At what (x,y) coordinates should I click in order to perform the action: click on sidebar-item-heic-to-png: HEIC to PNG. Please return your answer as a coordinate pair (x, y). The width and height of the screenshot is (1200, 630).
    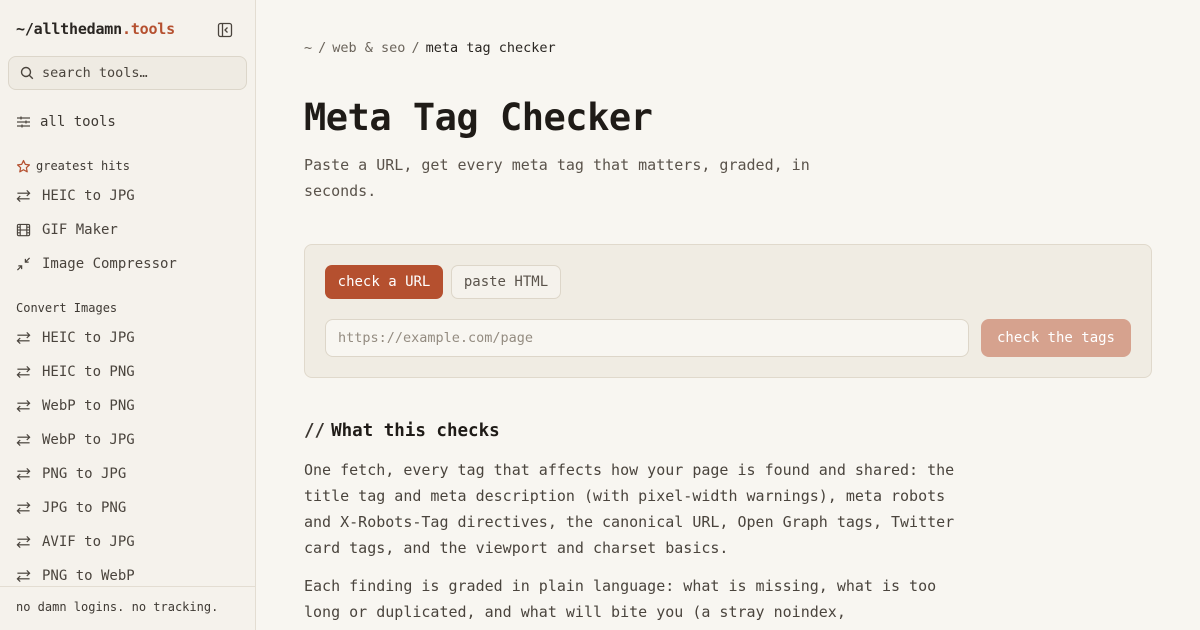
    Looking at the image, I should click on (131, 372).